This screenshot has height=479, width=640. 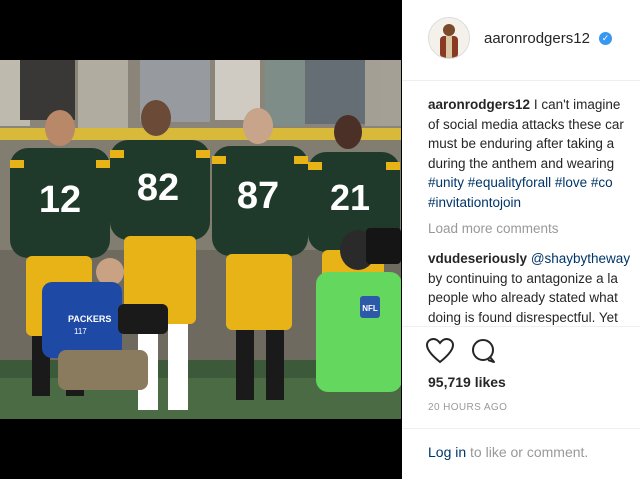 I want to click on verified-icon: ✓, so click(x=605, y=38).